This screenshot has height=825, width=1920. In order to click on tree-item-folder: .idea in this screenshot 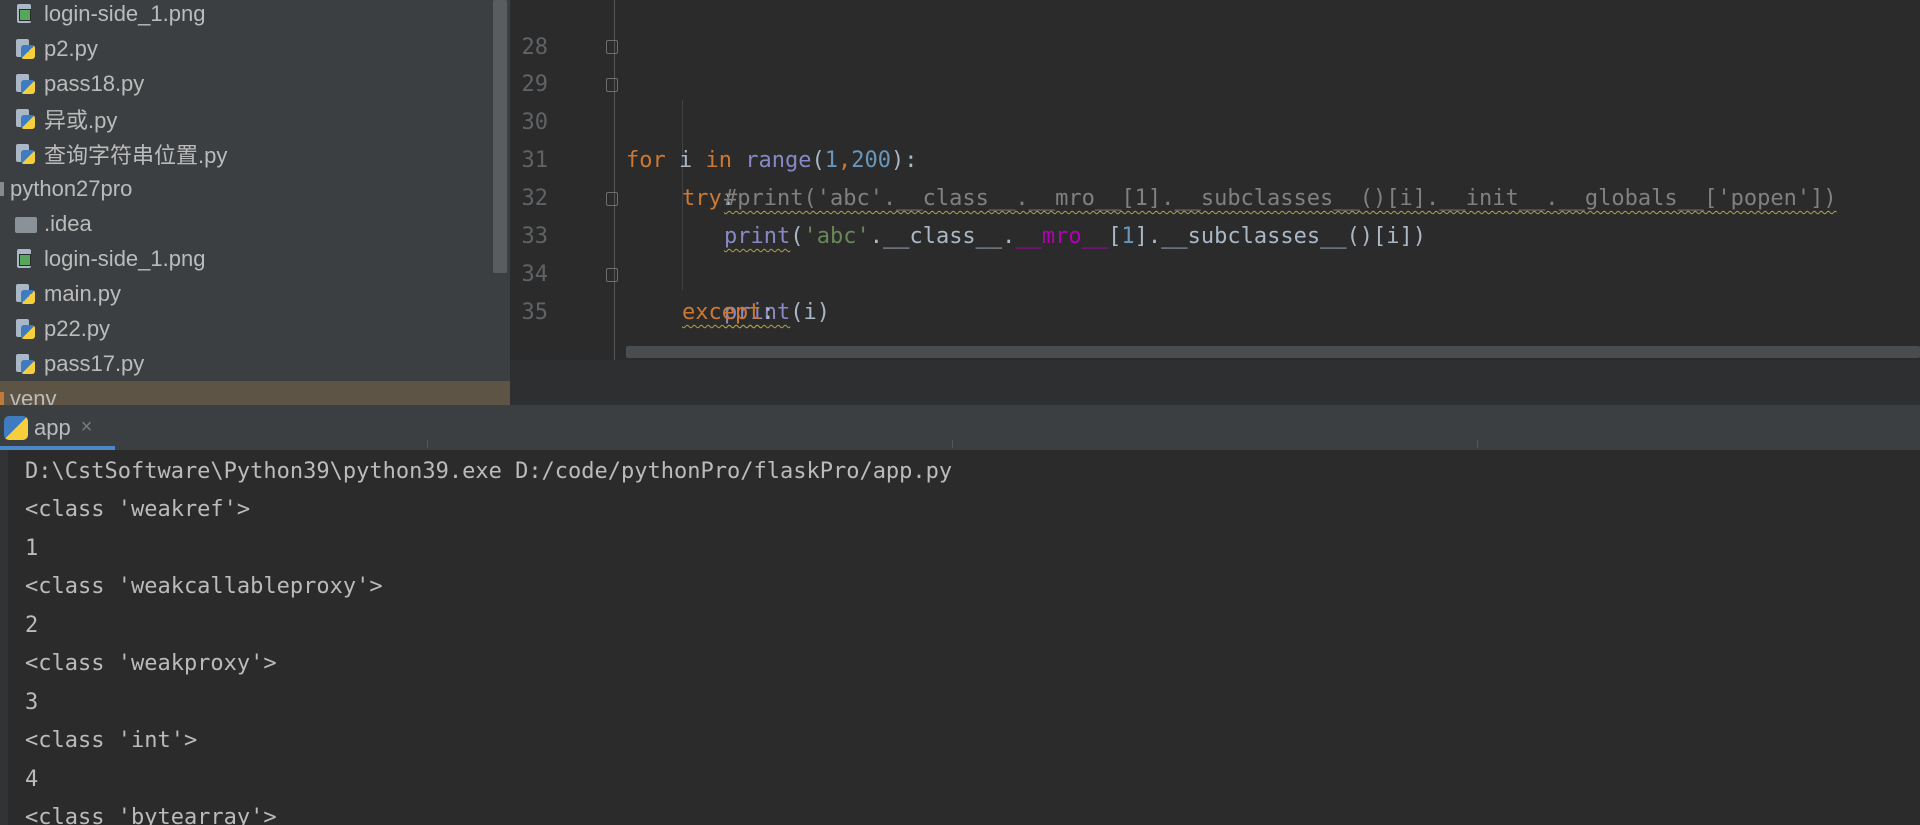, I will do `click(255, 223)`.